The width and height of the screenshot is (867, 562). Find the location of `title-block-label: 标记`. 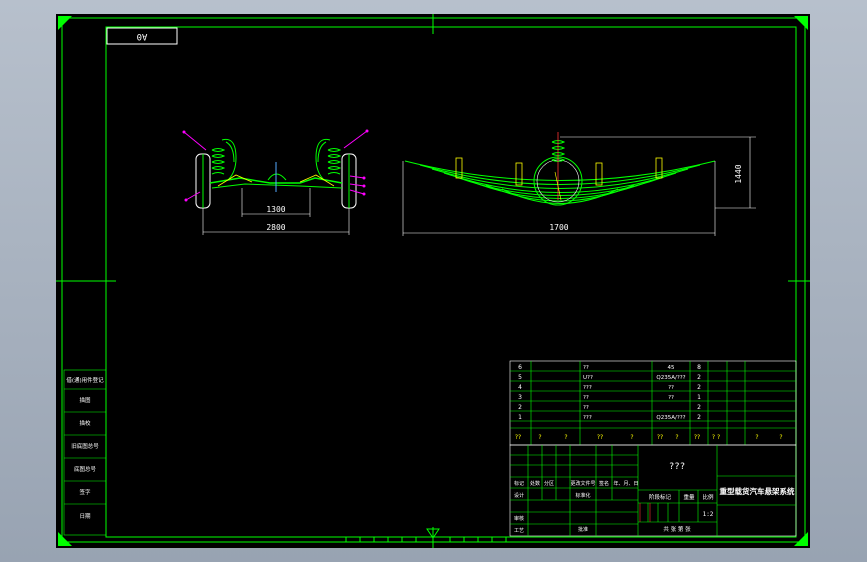

title-block-label: 标记 is located at coordinates (519, 483).